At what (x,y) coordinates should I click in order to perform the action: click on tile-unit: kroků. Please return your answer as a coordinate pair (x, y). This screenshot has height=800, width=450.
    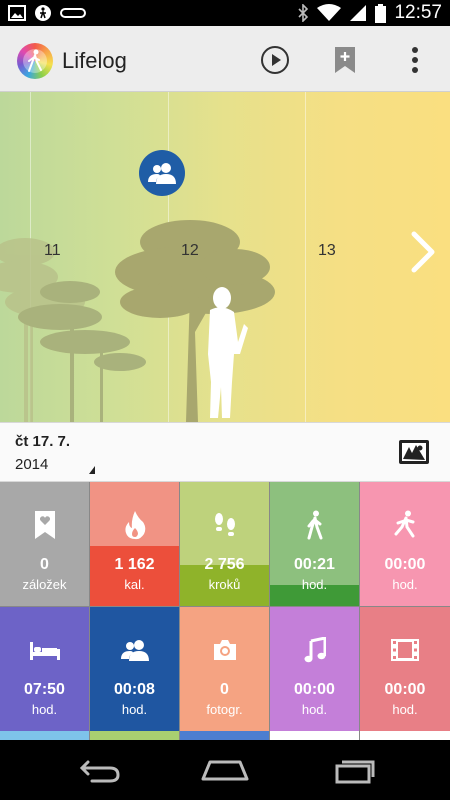
    Looking at the image, I should click on (224, 584).